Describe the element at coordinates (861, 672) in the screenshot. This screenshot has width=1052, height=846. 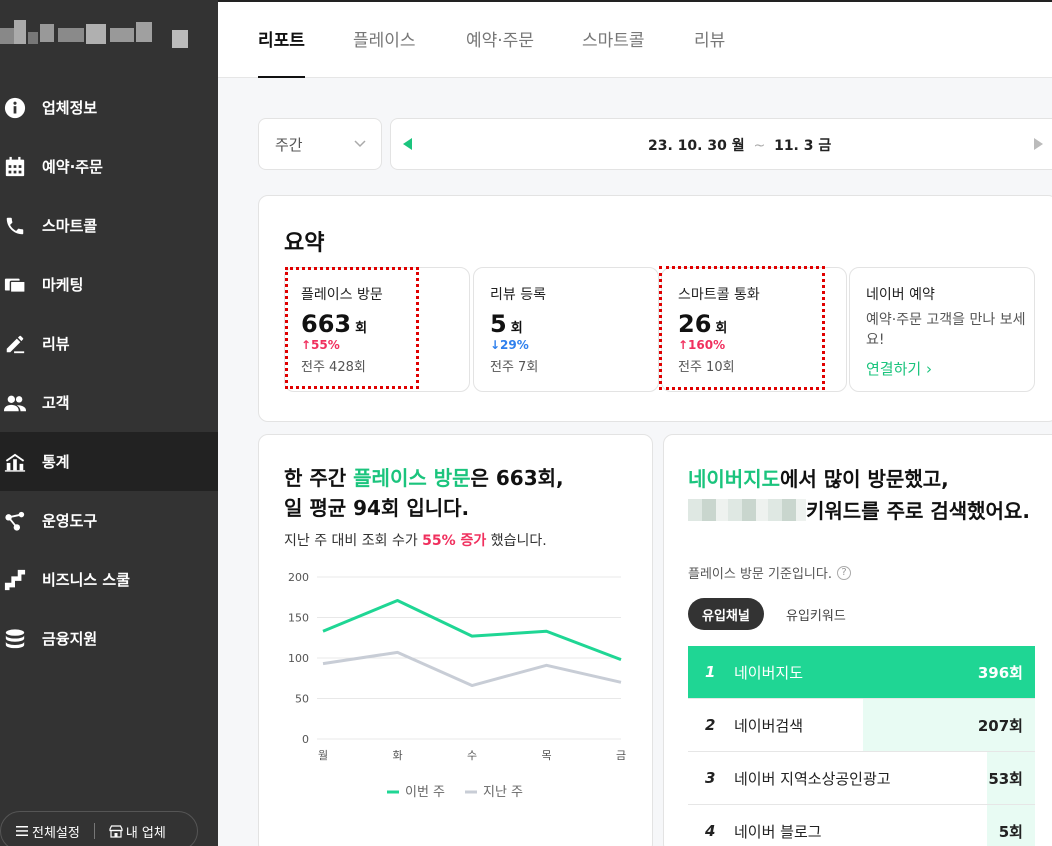
I see `channel-row: 1 네이버지도 396회` at that location.